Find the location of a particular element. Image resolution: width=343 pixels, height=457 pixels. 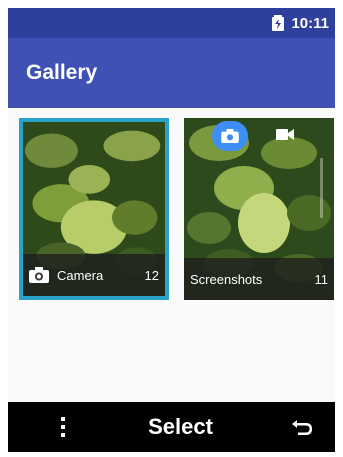

camera-icon is located at coordinates (39, 275).